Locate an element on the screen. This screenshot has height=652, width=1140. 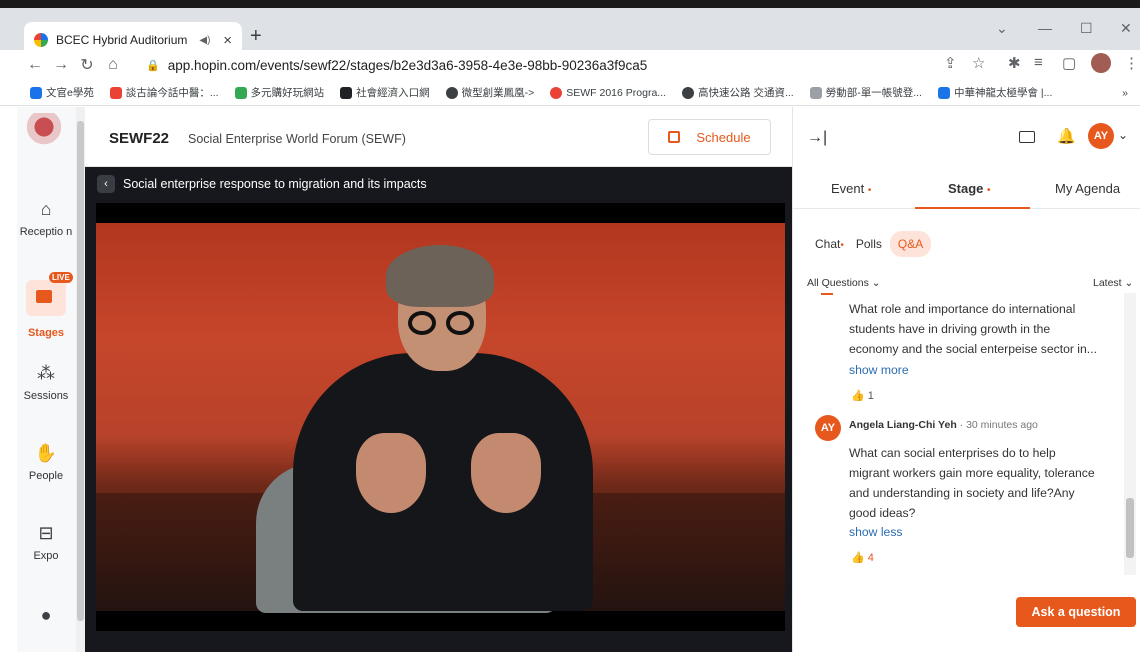
extensions-icon: ✱ is located at coordinates (1014, 63).